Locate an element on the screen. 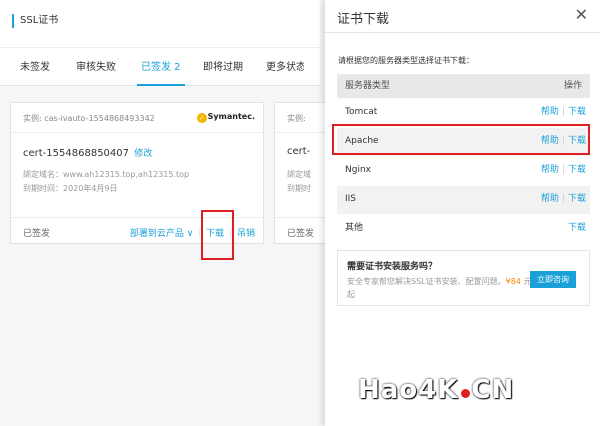  highlight-apache-row is located at coordinates (461, 139).